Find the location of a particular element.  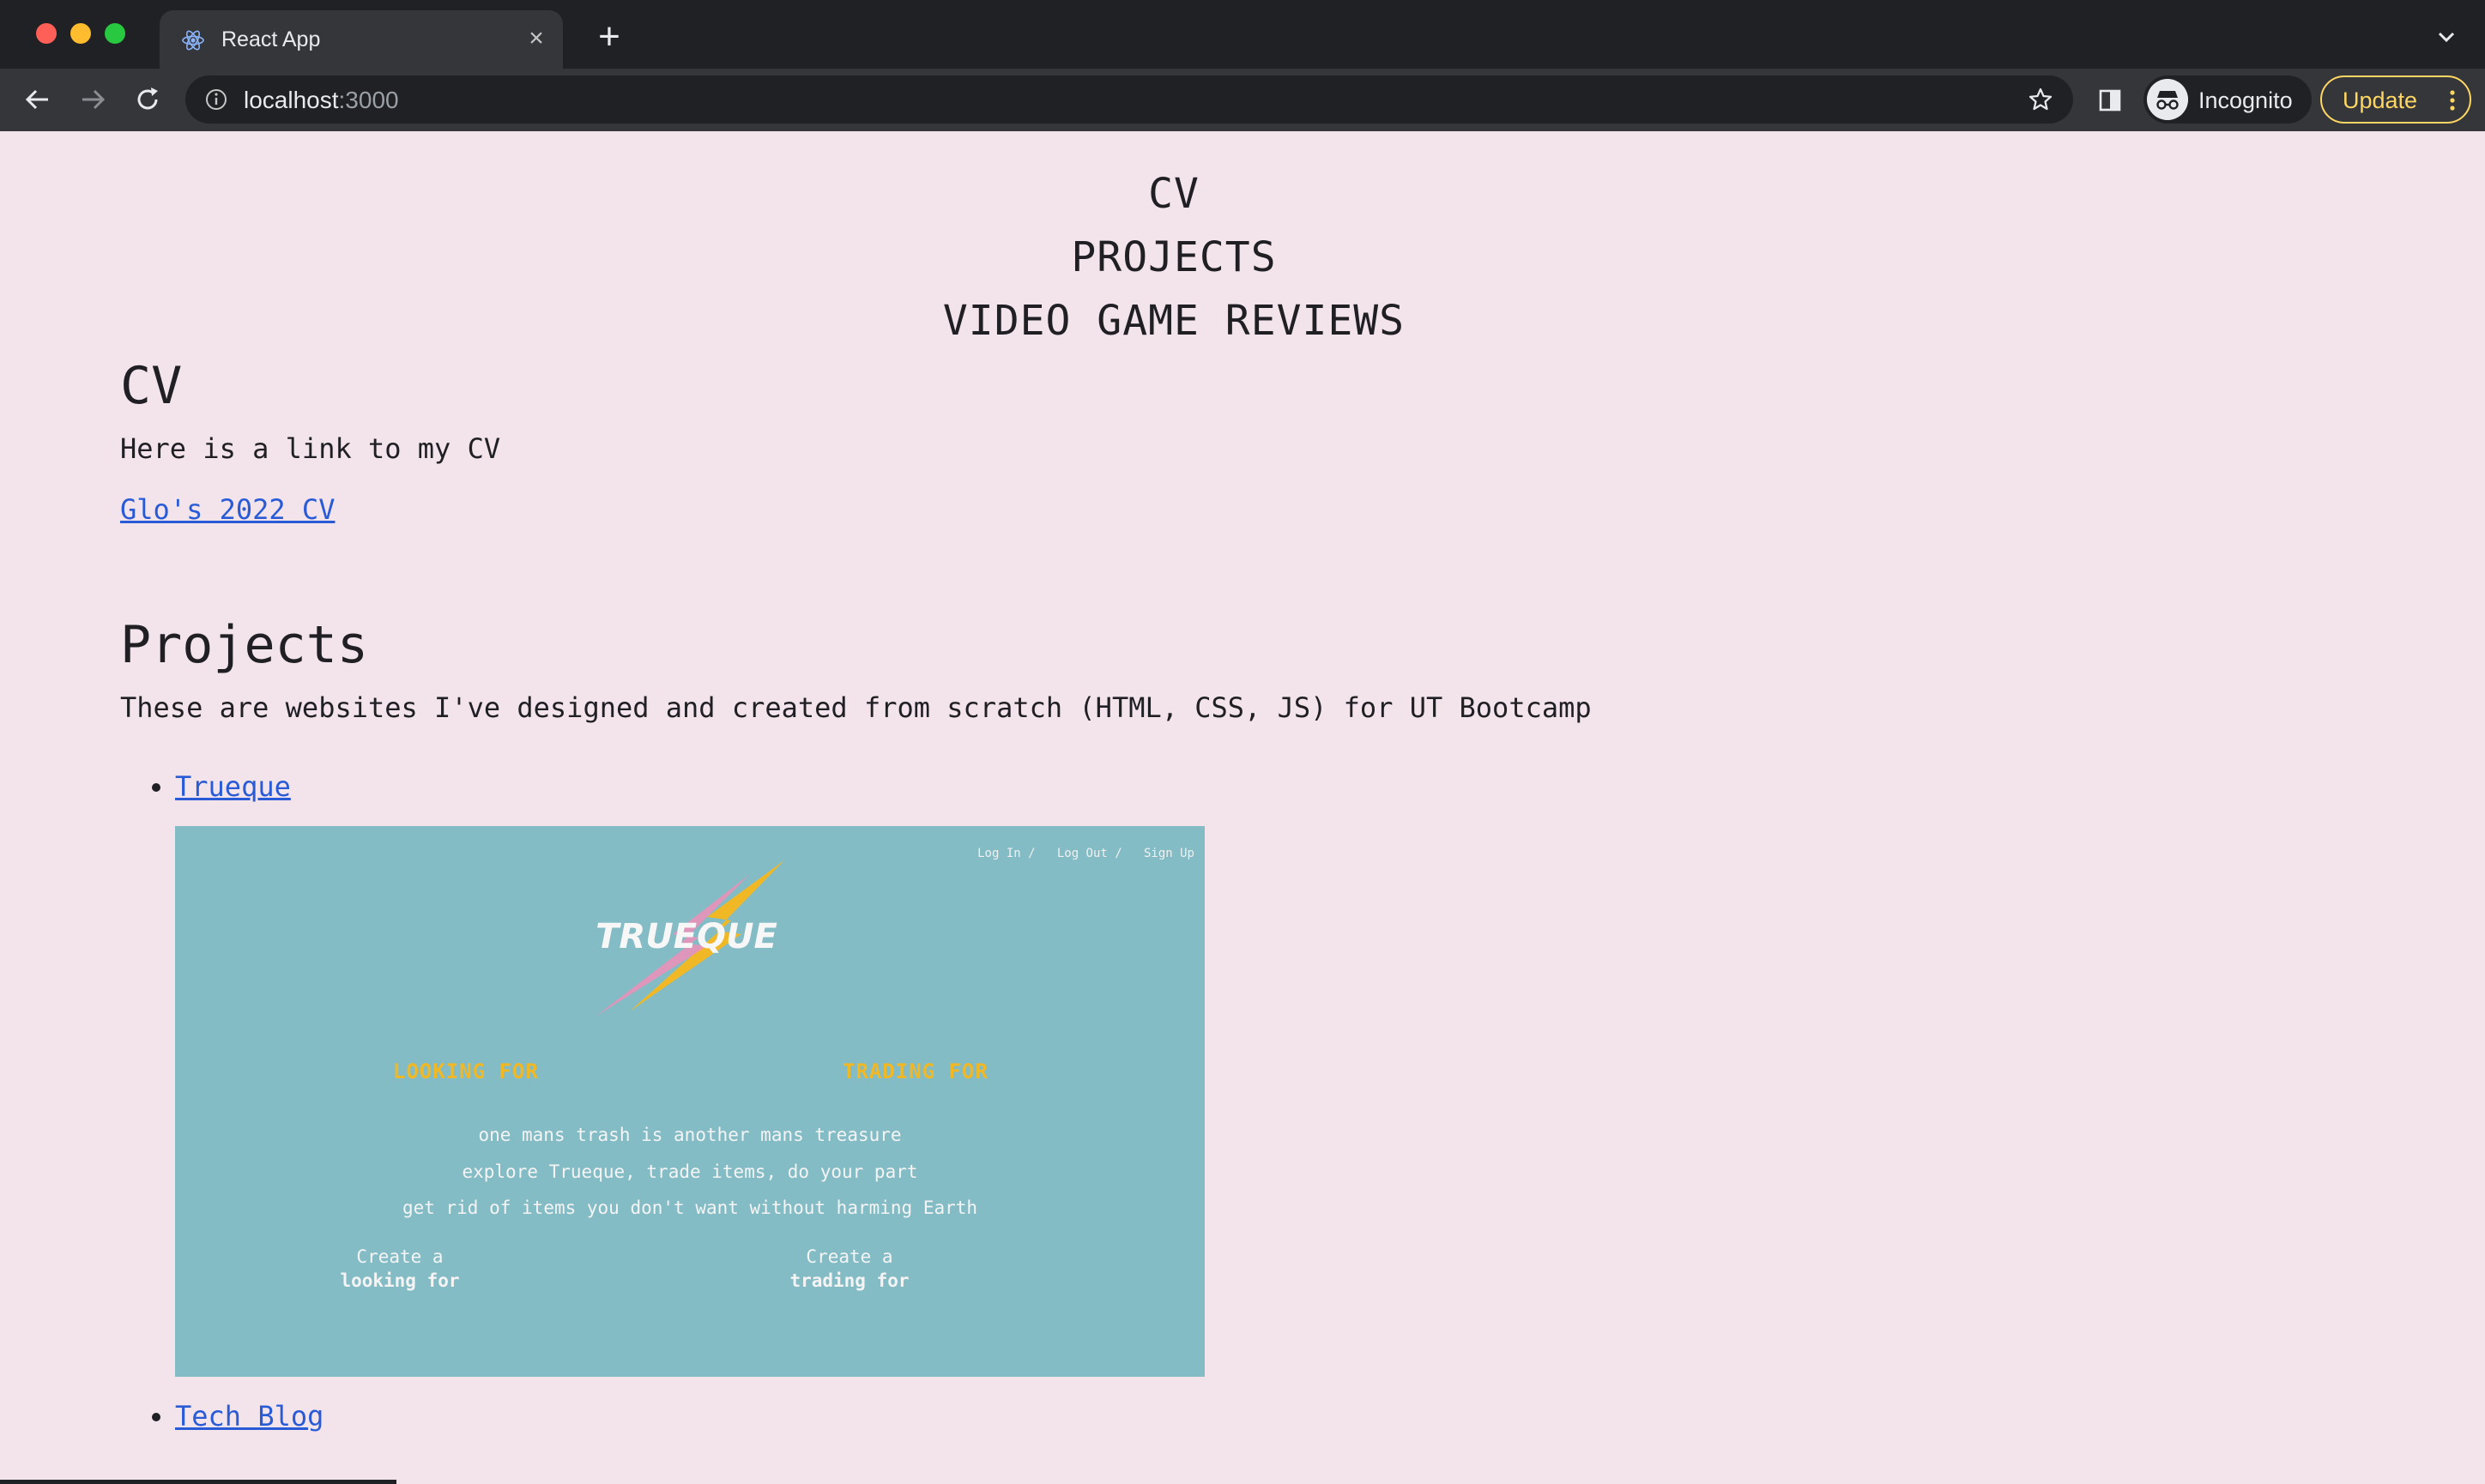

project-link-tech-blog: Tech Blog is located at coordinates (249, 1416).